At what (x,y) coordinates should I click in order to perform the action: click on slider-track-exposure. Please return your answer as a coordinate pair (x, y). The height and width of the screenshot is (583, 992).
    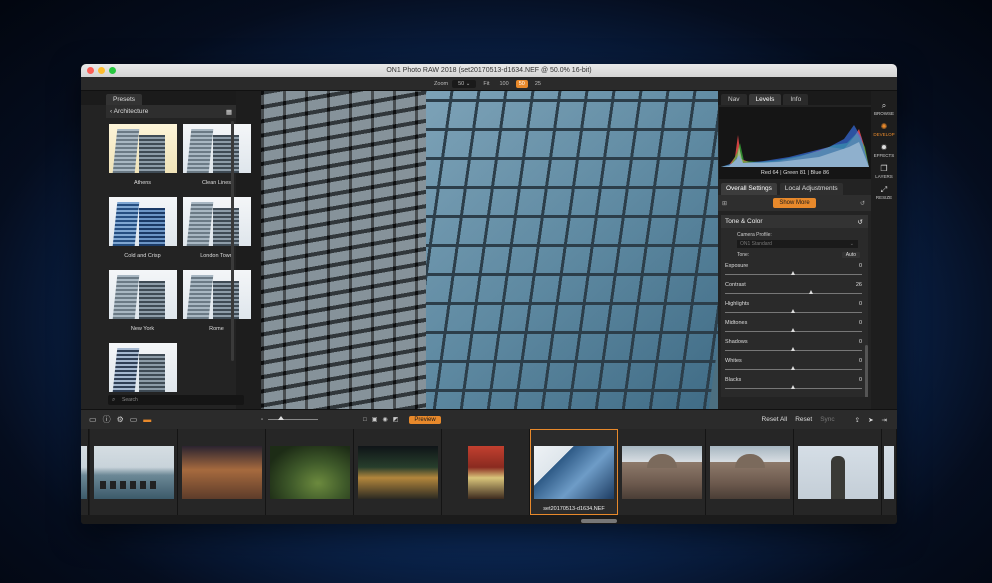
    Looking at the image, I should click on (793, 274).